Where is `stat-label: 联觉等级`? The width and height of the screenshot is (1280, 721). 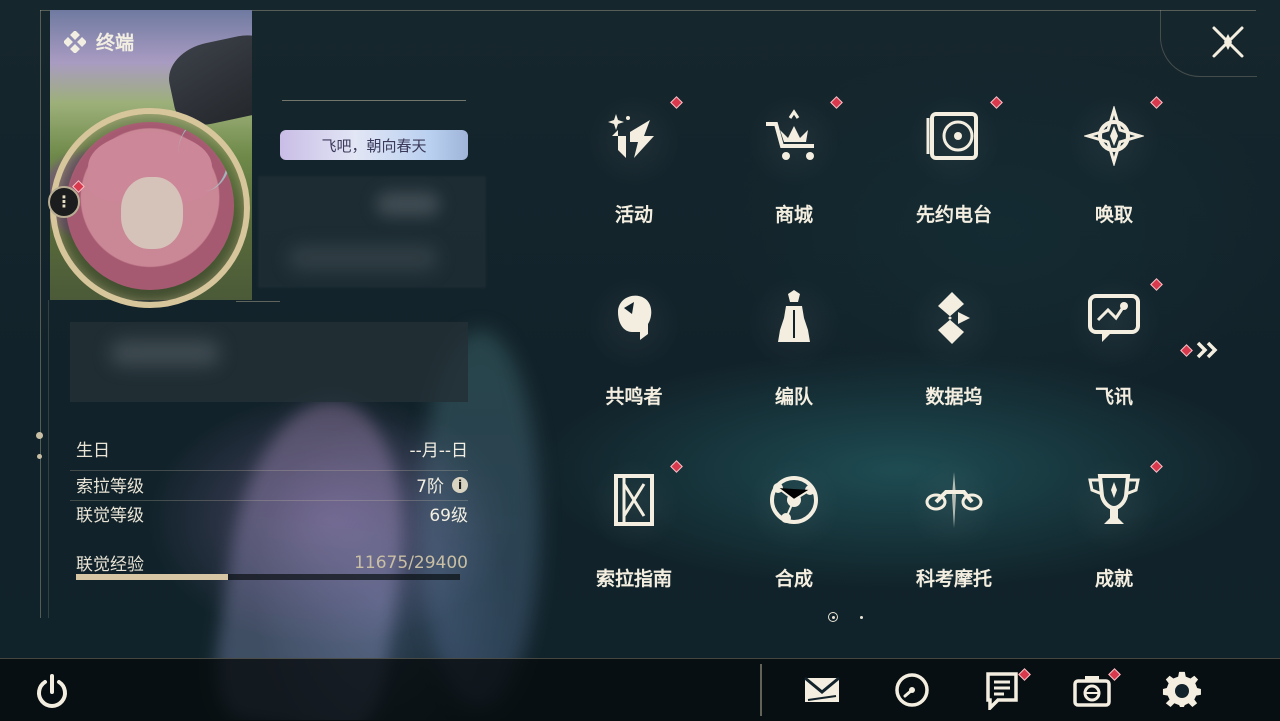 stat-label: 联觉等级 is located at coordinates (110, 516).